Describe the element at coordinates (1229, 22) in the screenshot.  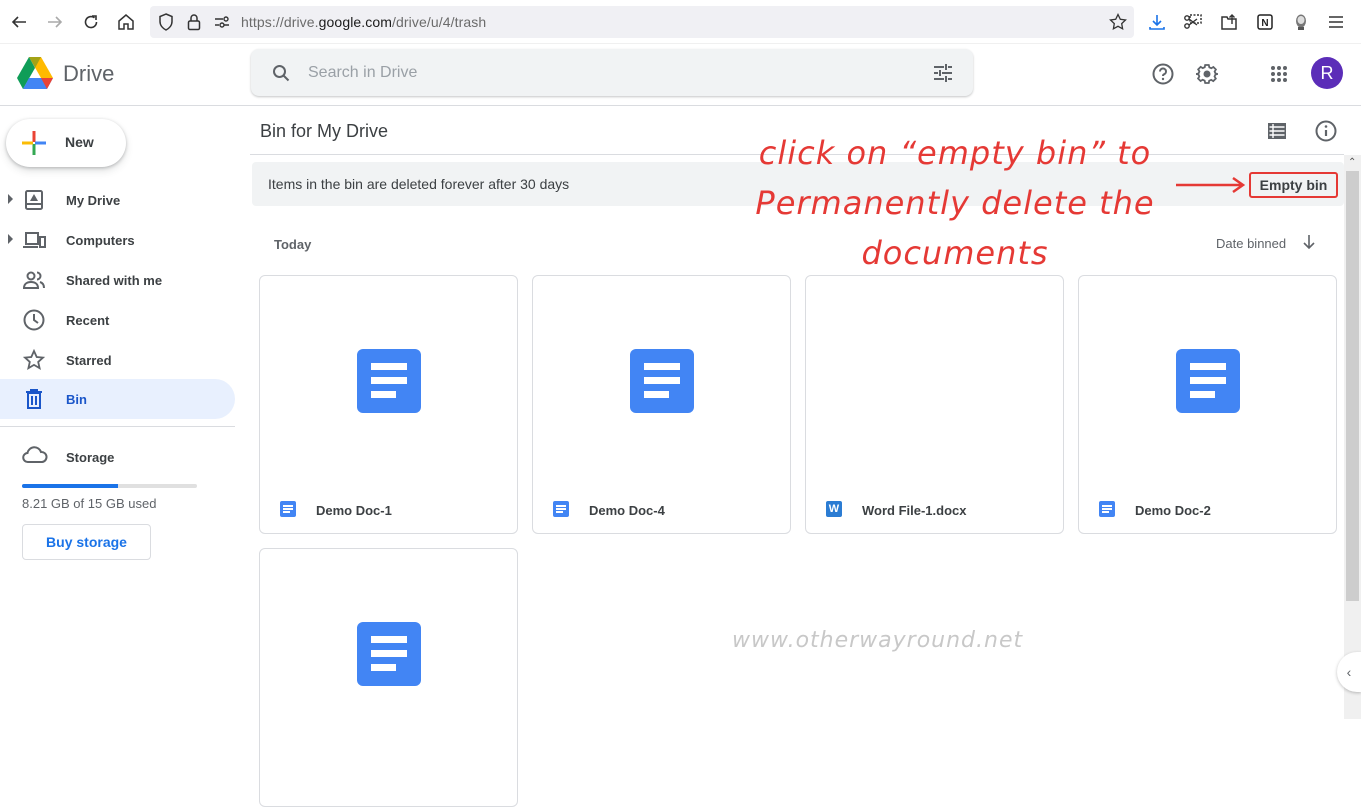
I see `share-icon` at that location.